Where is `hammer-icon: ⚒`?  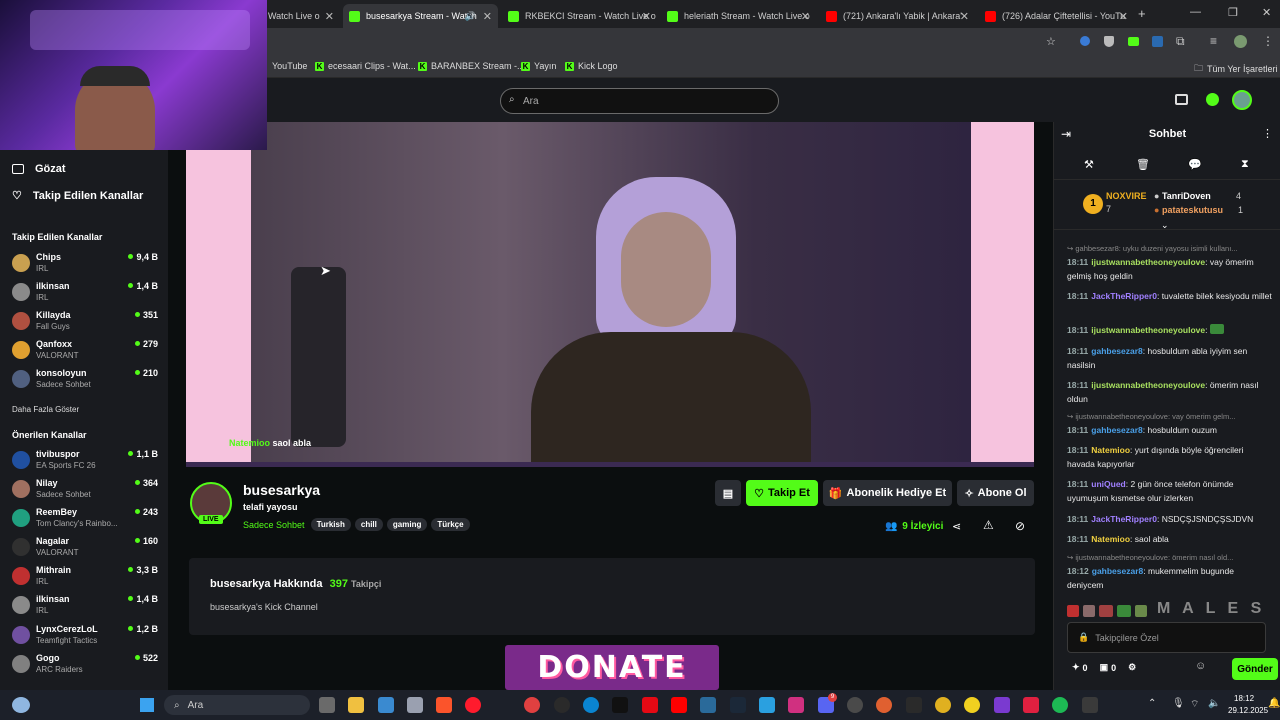 hammer-icon: ⚒ is located at coordinates (1089, 164).